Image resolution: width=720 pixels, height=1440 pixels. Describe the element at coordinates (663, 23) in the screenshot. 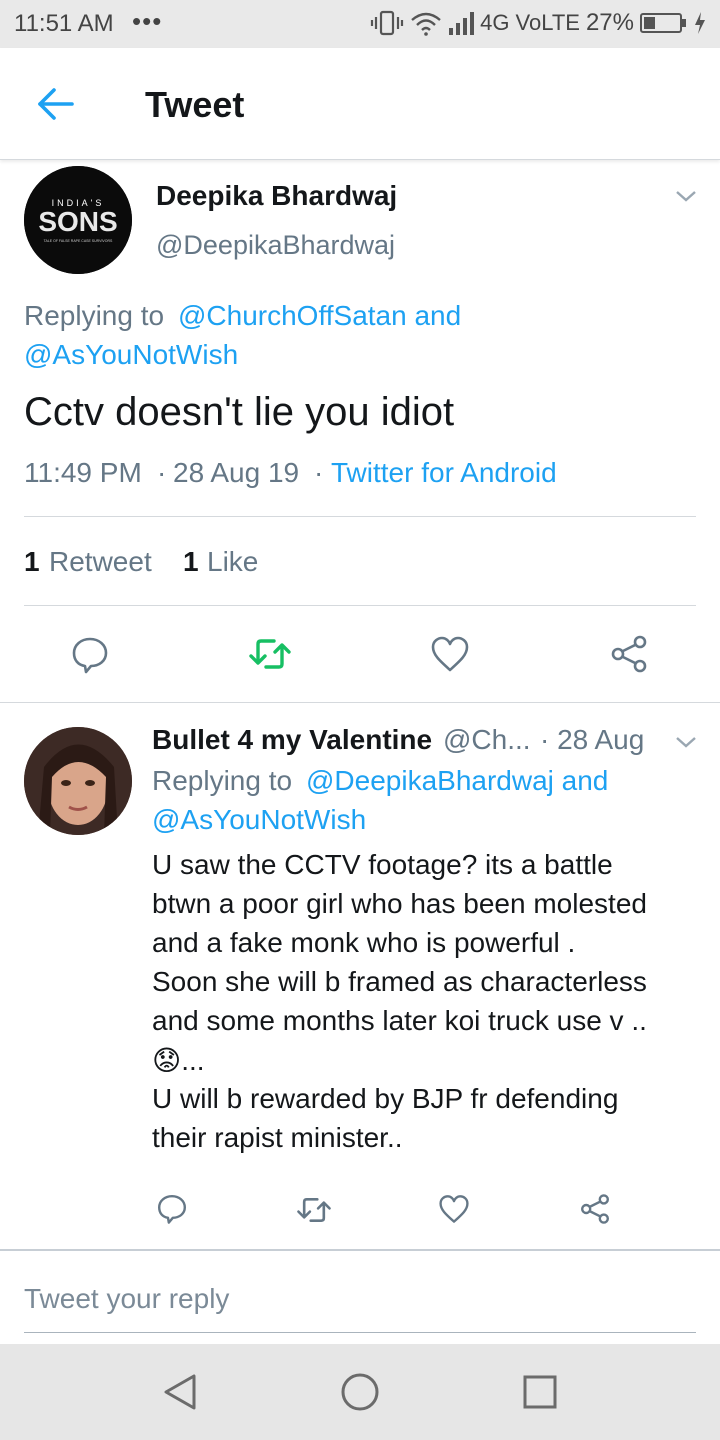

I see `battery-icon` at that location.